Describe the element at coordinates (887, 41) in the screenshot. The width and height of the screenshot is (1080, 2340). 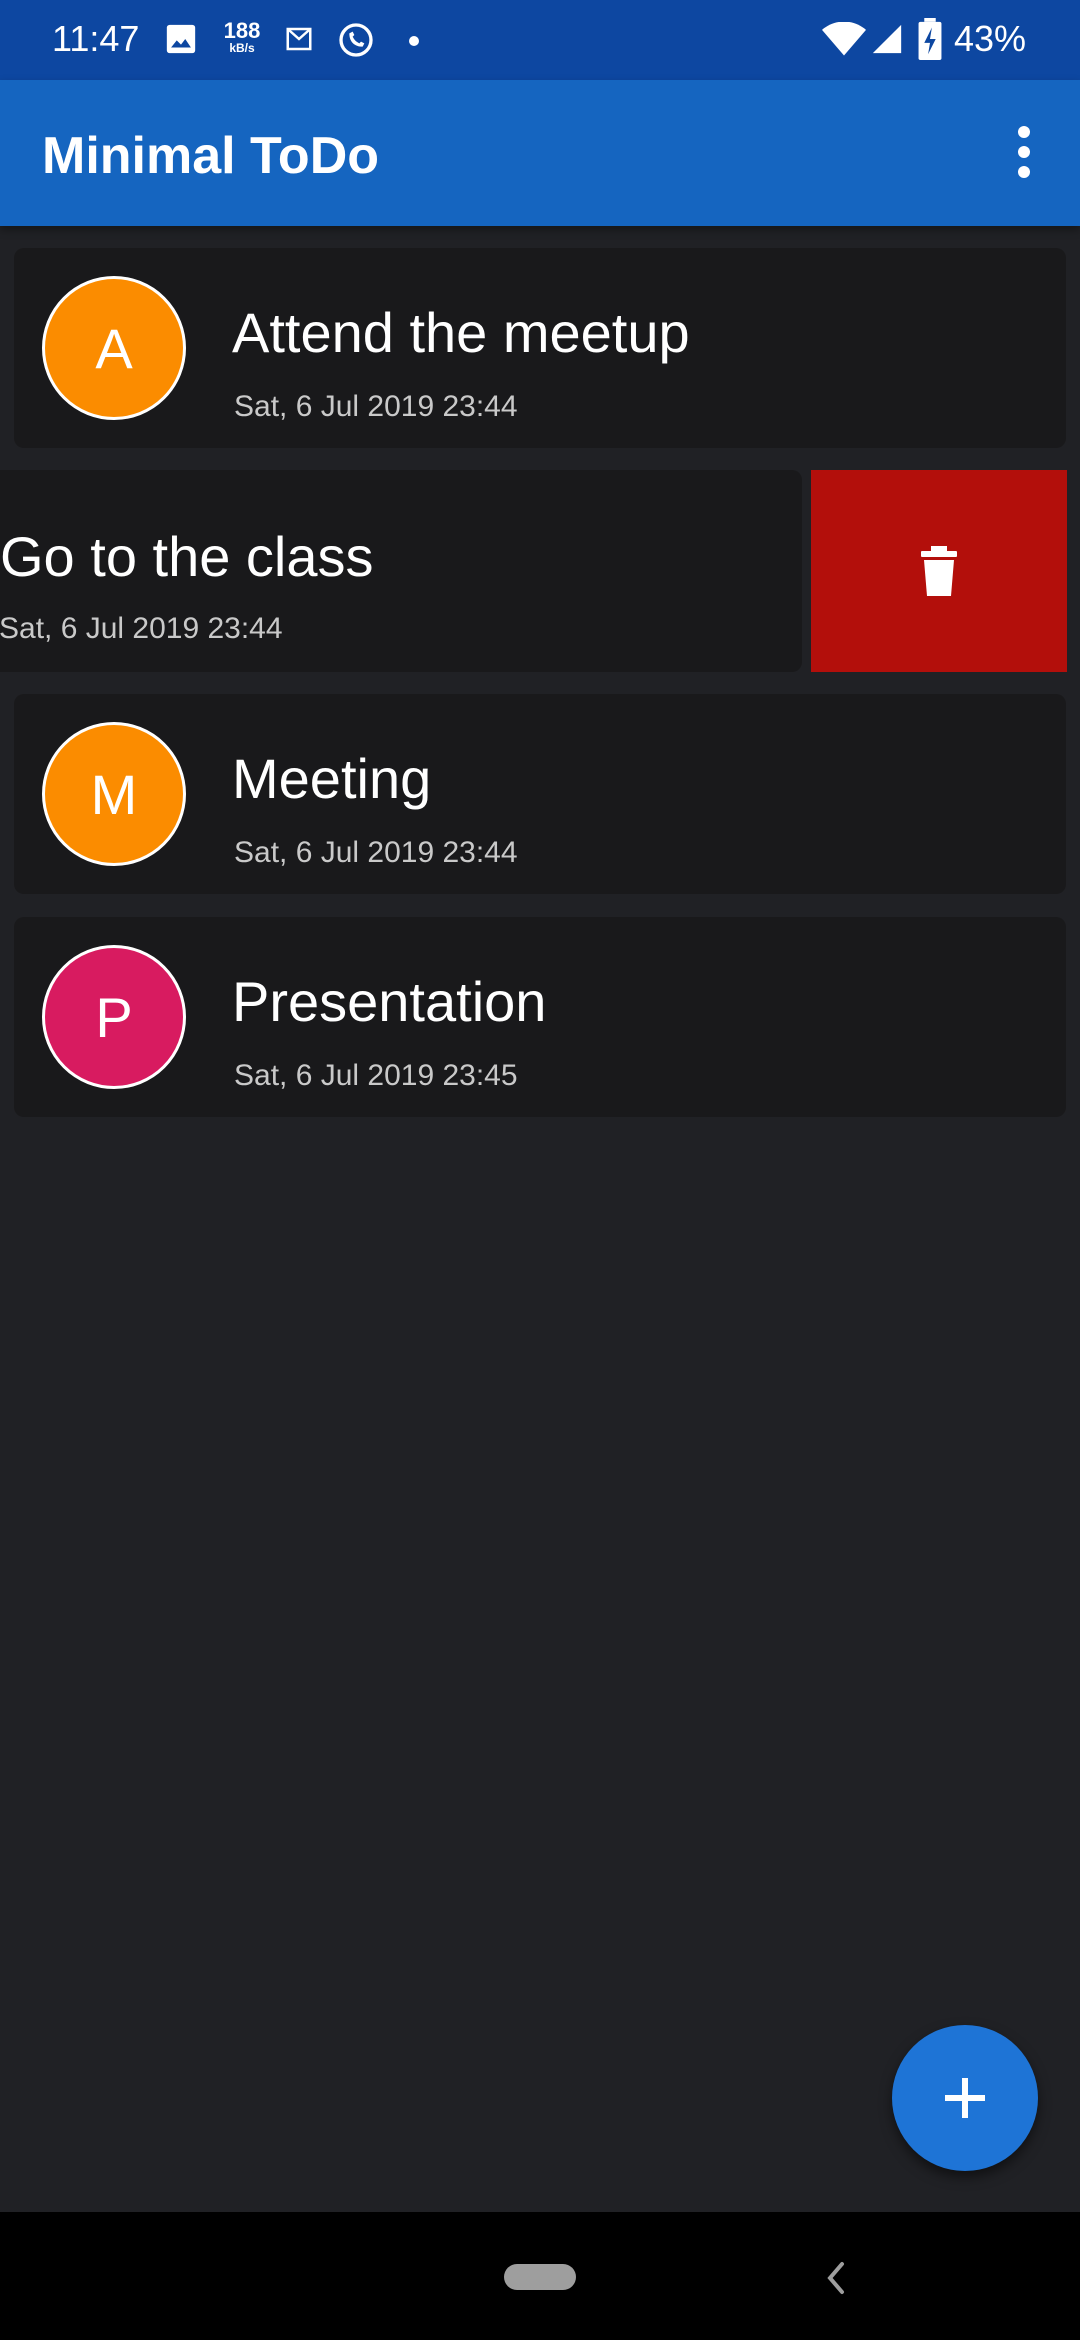
I see `signal-icon` at that location.